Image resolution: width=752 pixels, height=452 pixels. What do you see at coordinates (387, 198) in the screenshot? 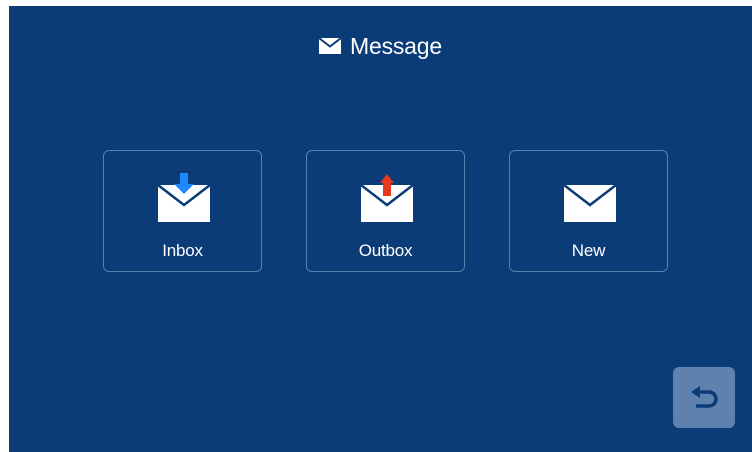
I see `envelope-arrow-up-icon` at bounding box center [387, 198].